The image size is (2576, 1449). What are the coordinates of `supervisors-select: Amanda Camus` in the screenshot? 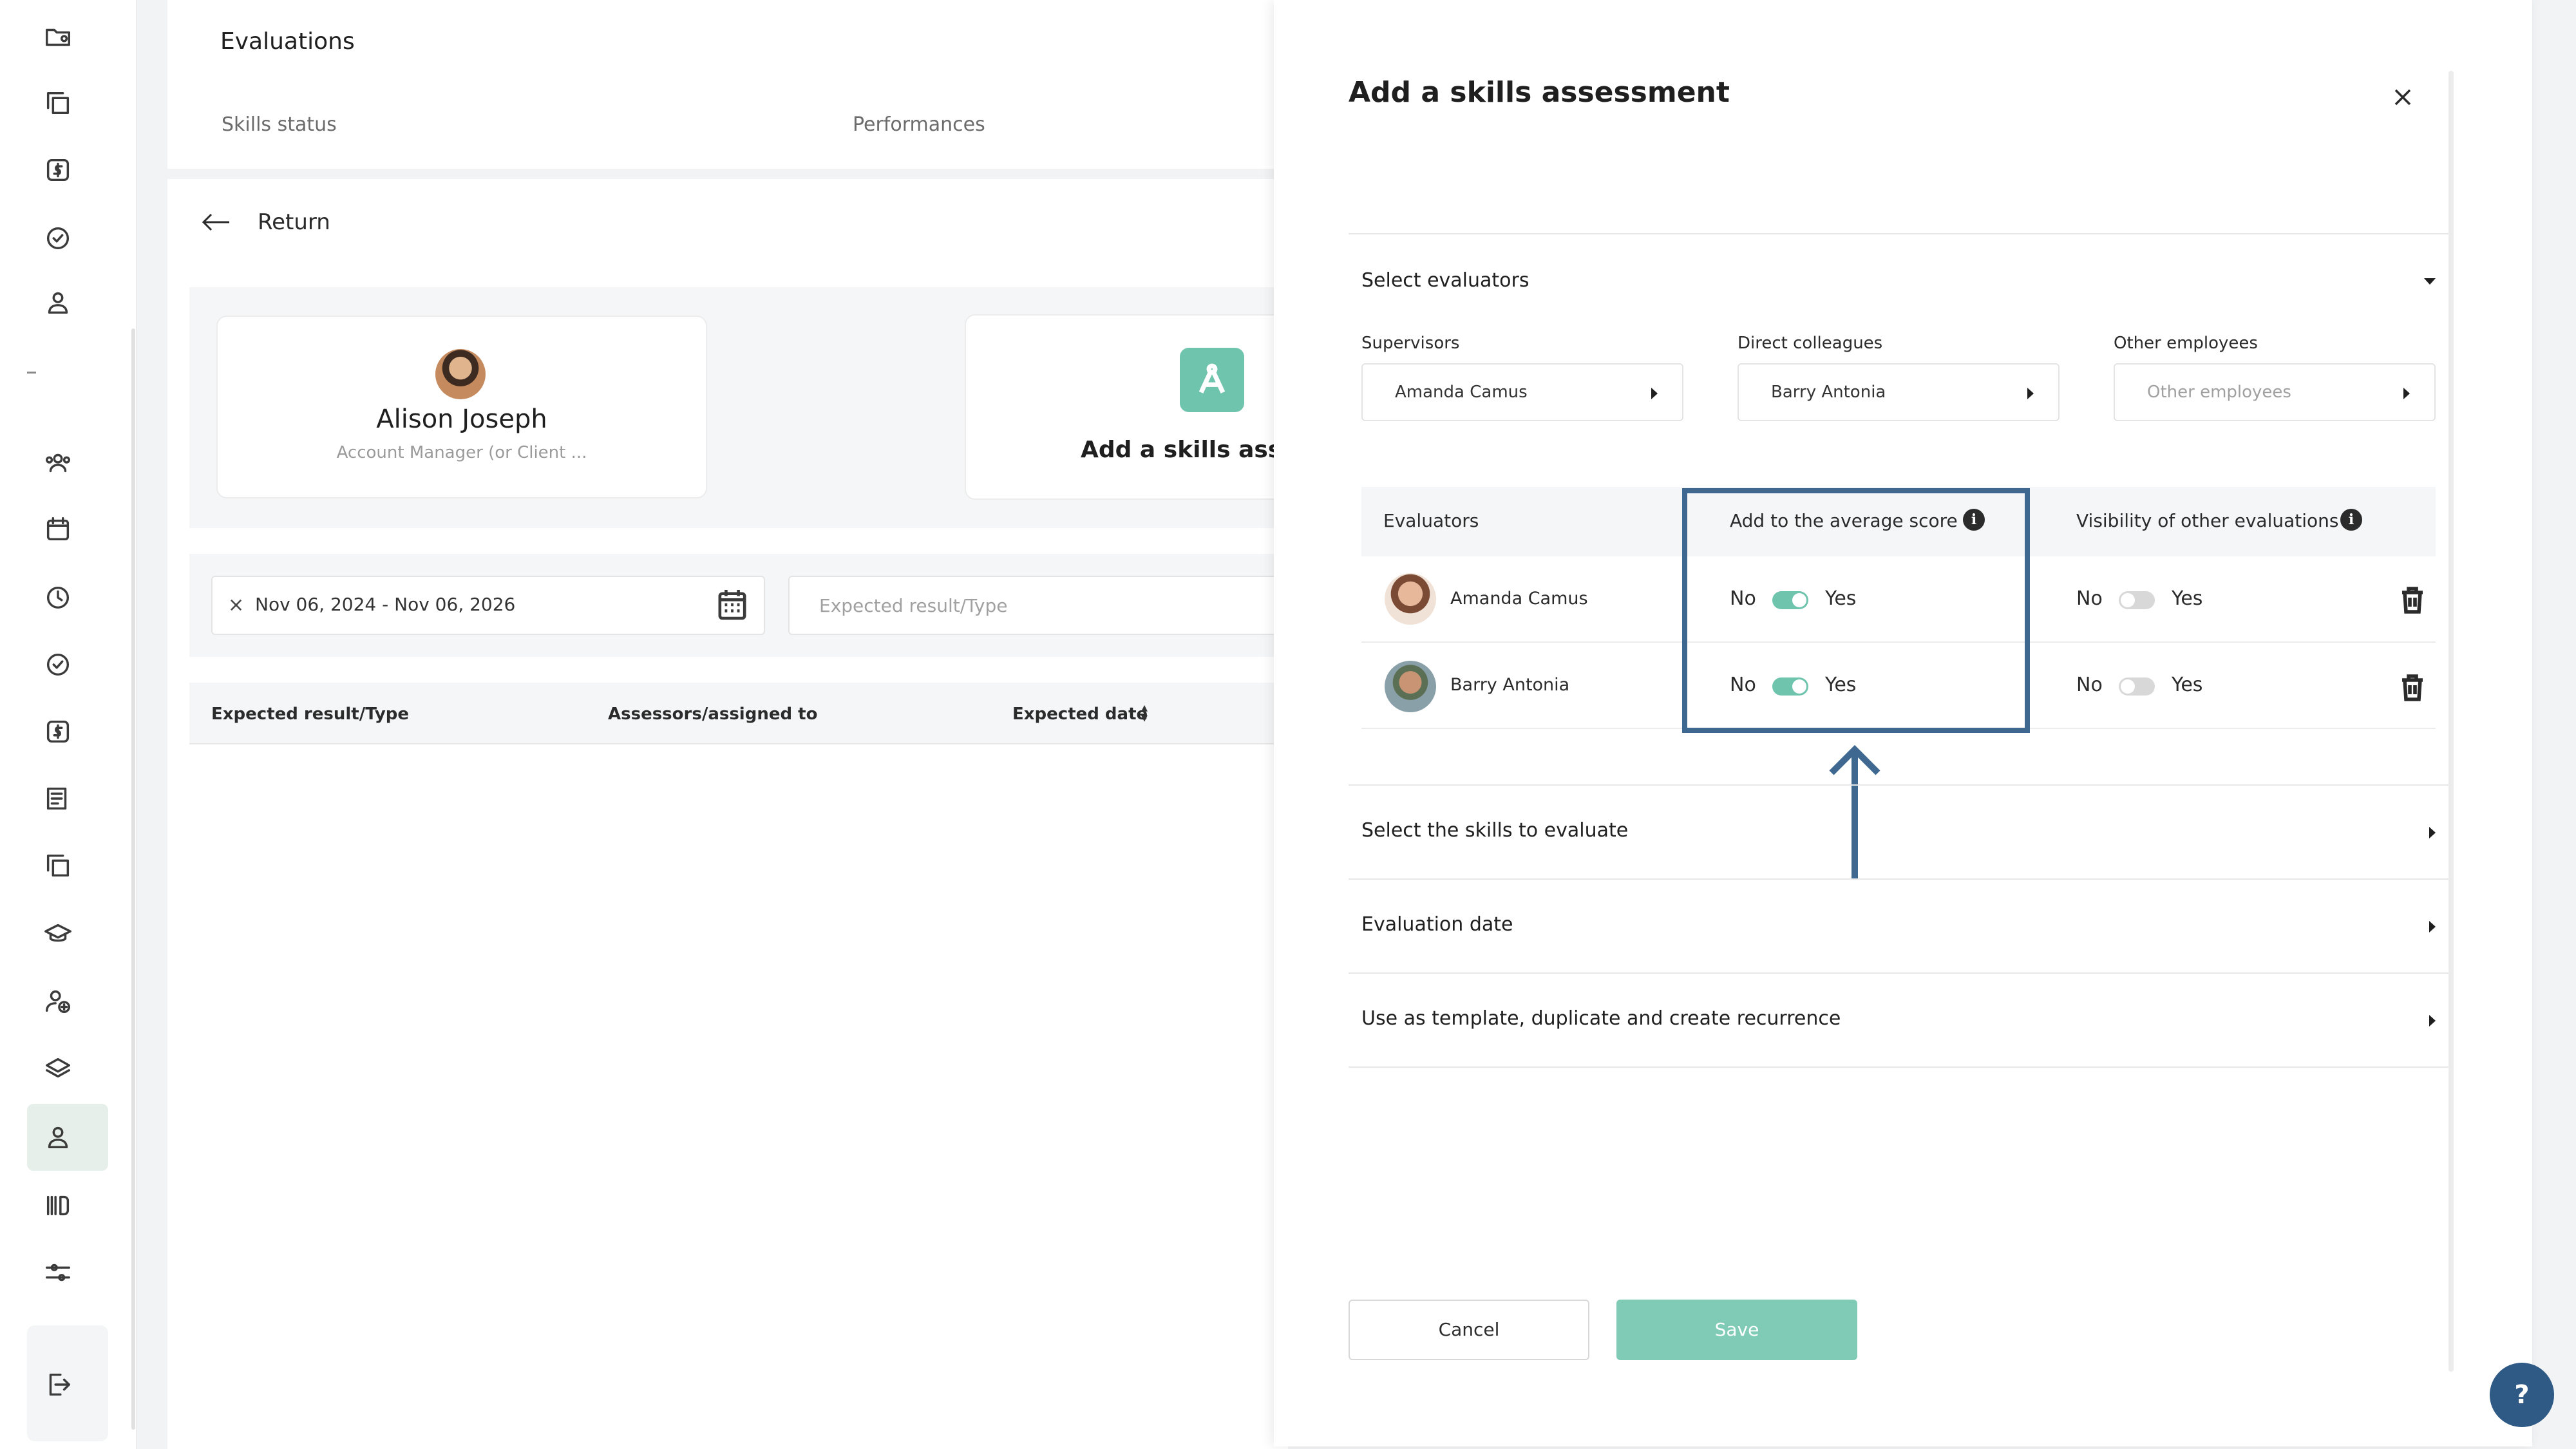 It's located at (1522, 392).